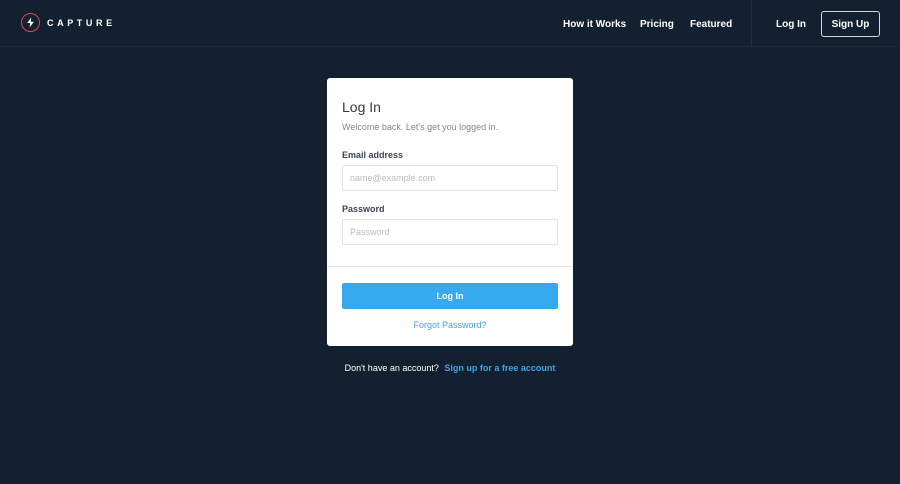 The height and width of the screenshot is (484, 900). What do you see at coordinates (711, 24) in the screenshot?
I see `nav-featured: Featured` at bounding box center [711, 24].